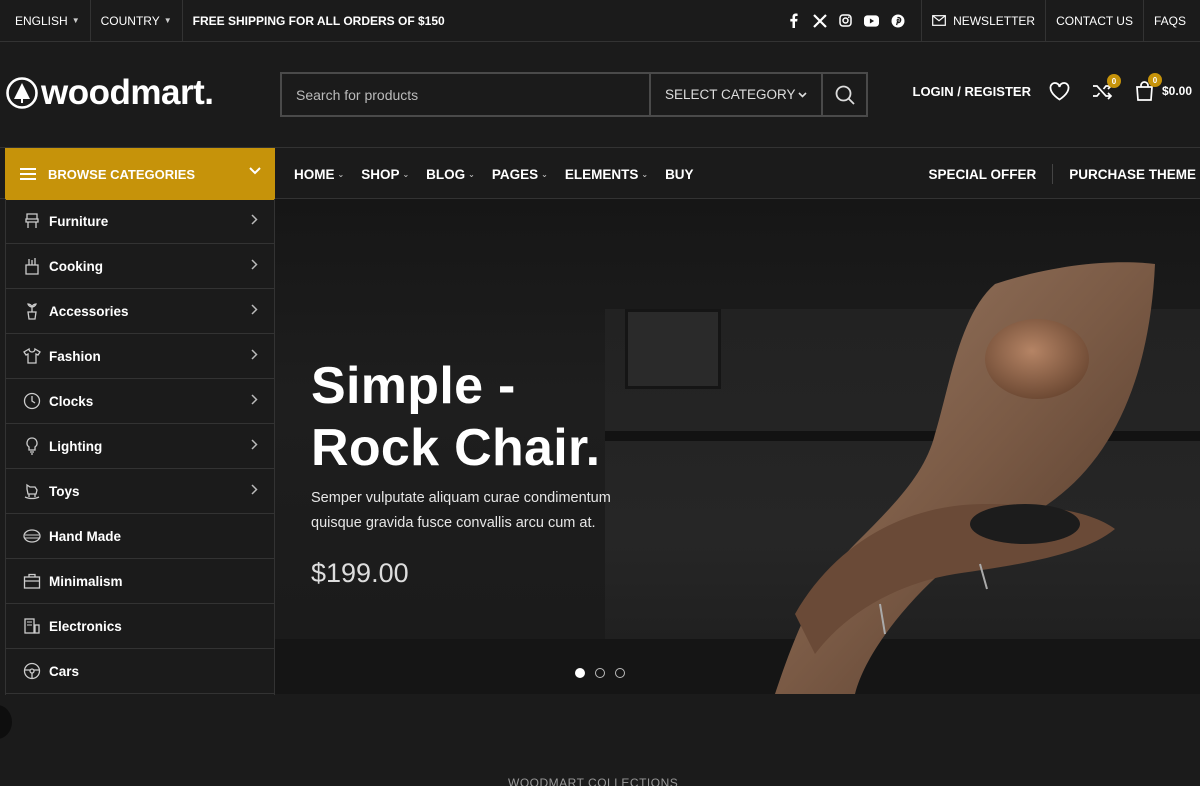 The width and height of the screenshot is (1200, 786). Describe the element at coordinates (140, 536) in the screenshot. I see `sidebar-item-hand-made: Hand Made` at that location.